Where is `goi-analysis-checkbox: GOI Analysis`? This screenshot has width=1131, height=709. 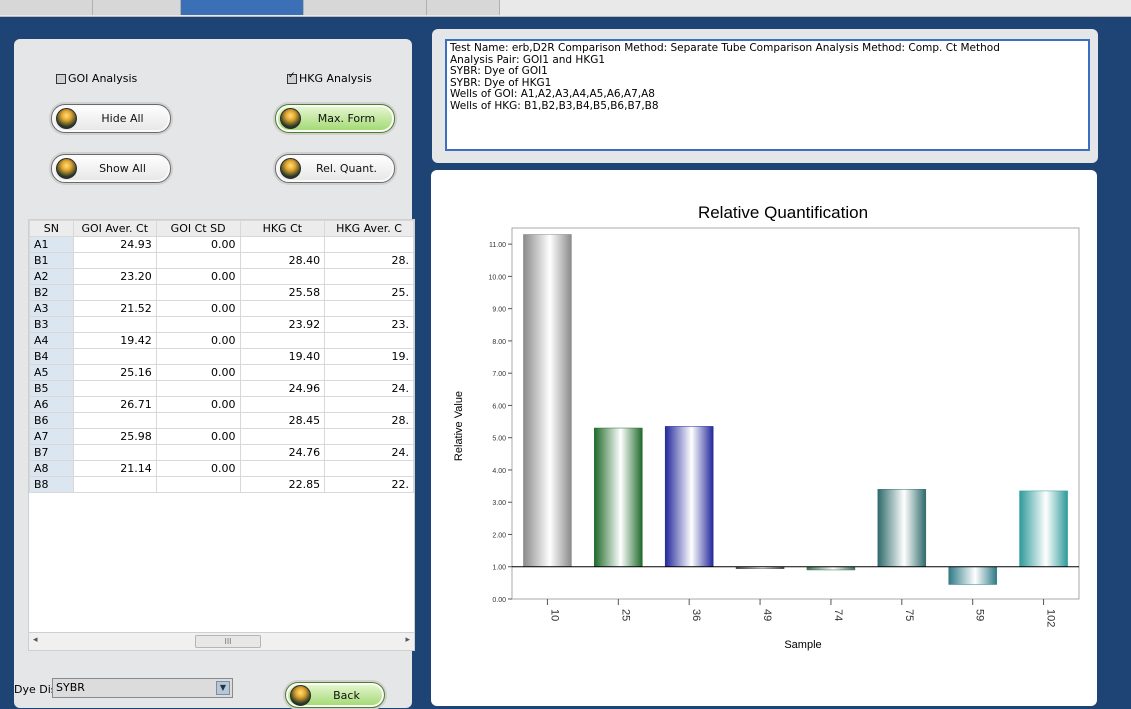
goi-analysis-checkbox: GOI Analysis is located at coordinates (96, 78).